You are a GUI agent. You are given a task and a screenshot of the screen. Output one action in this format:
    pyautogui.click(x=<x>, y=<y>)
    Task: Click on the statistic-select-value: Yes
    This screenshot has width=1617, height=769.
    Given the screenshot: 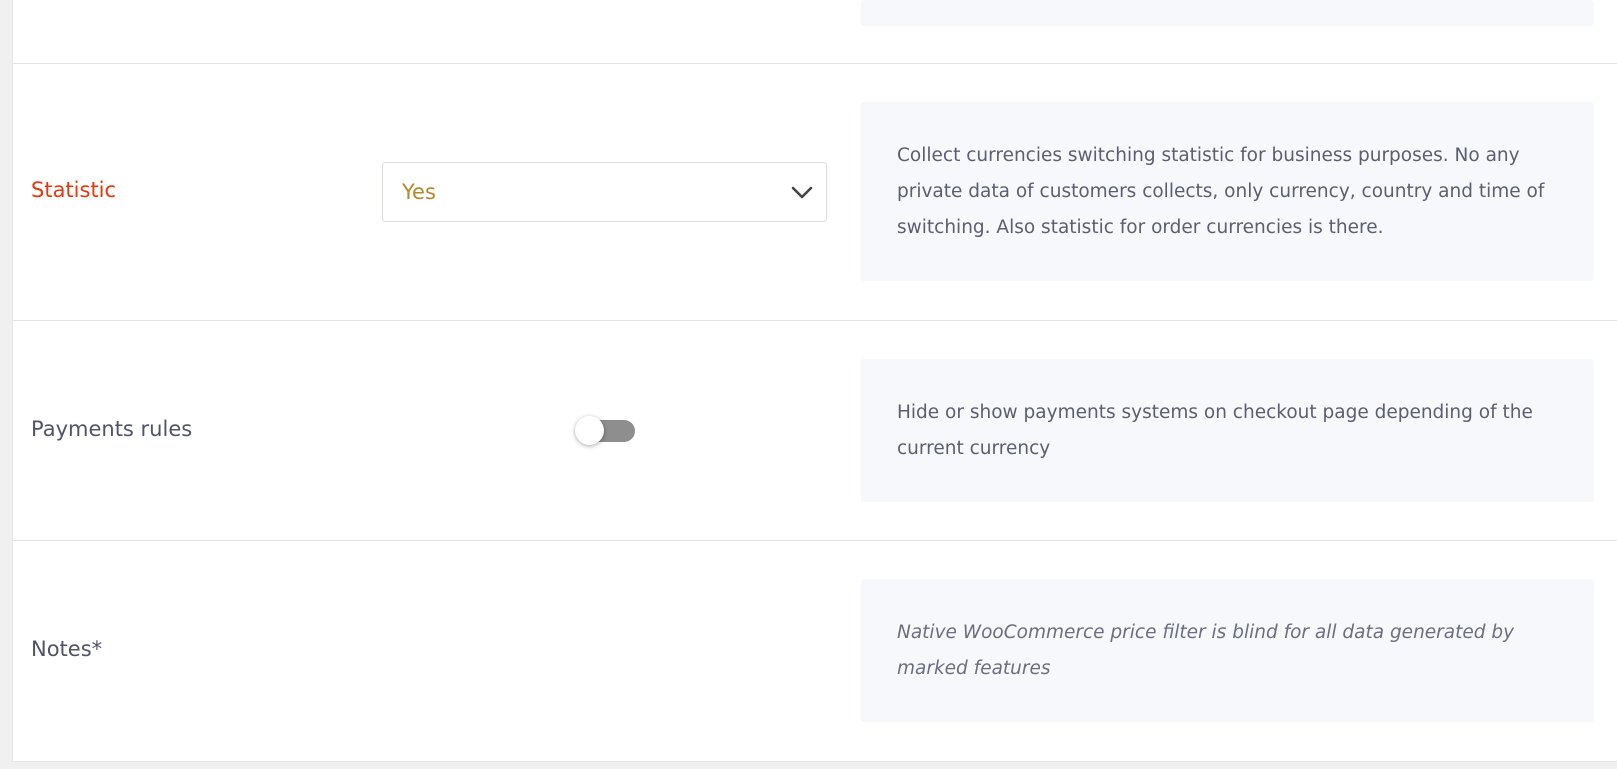 What is the action you would take?
    pyautogui.click(x=419, y=192)
    